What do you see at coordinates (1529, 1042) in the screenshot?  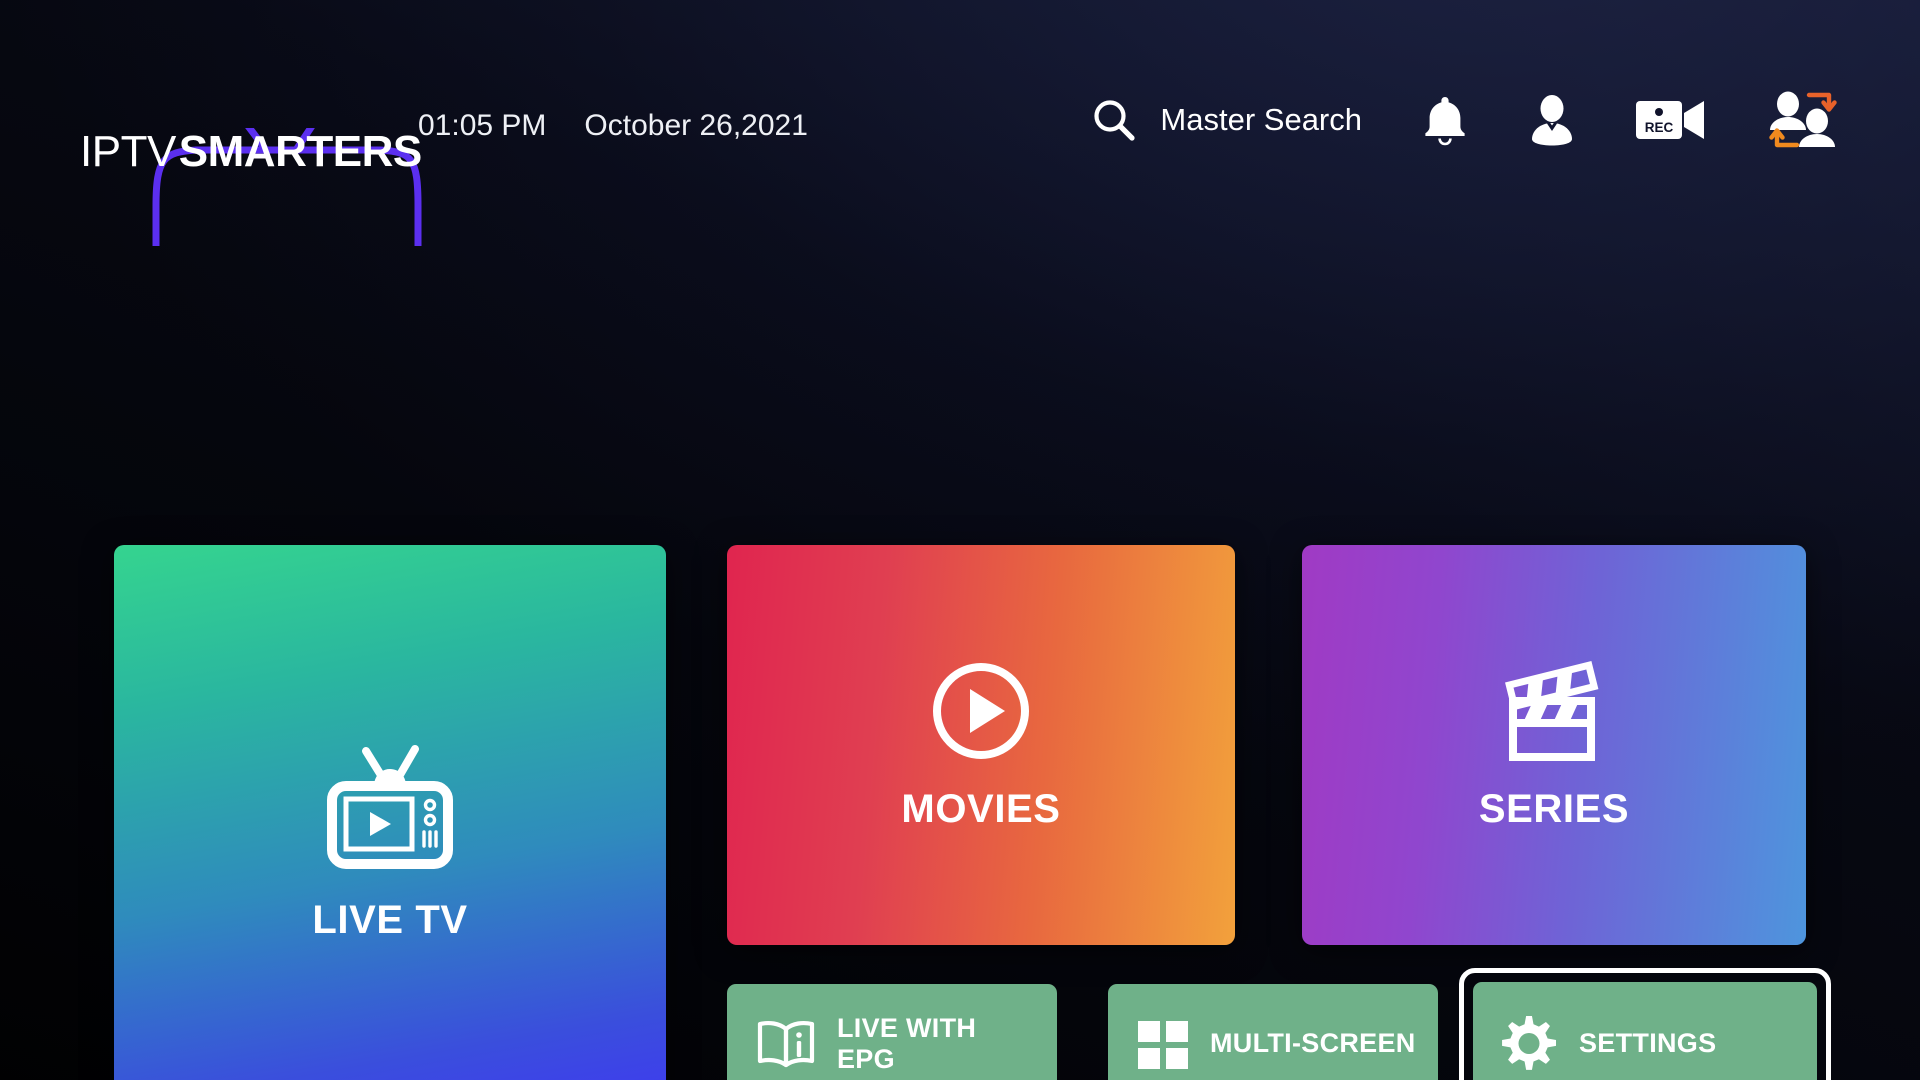 I see `gear-icon` at bounding box center [1529, 1042].